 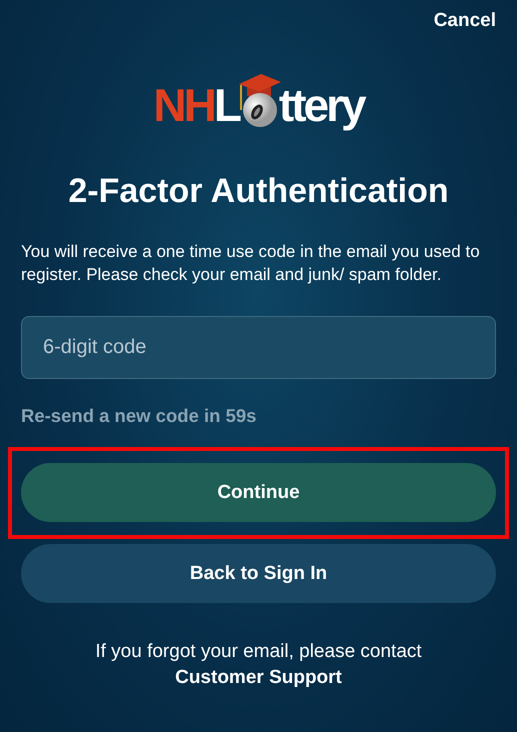 I want to click on cancel-button: Cancel, so click(x=465, y=21).